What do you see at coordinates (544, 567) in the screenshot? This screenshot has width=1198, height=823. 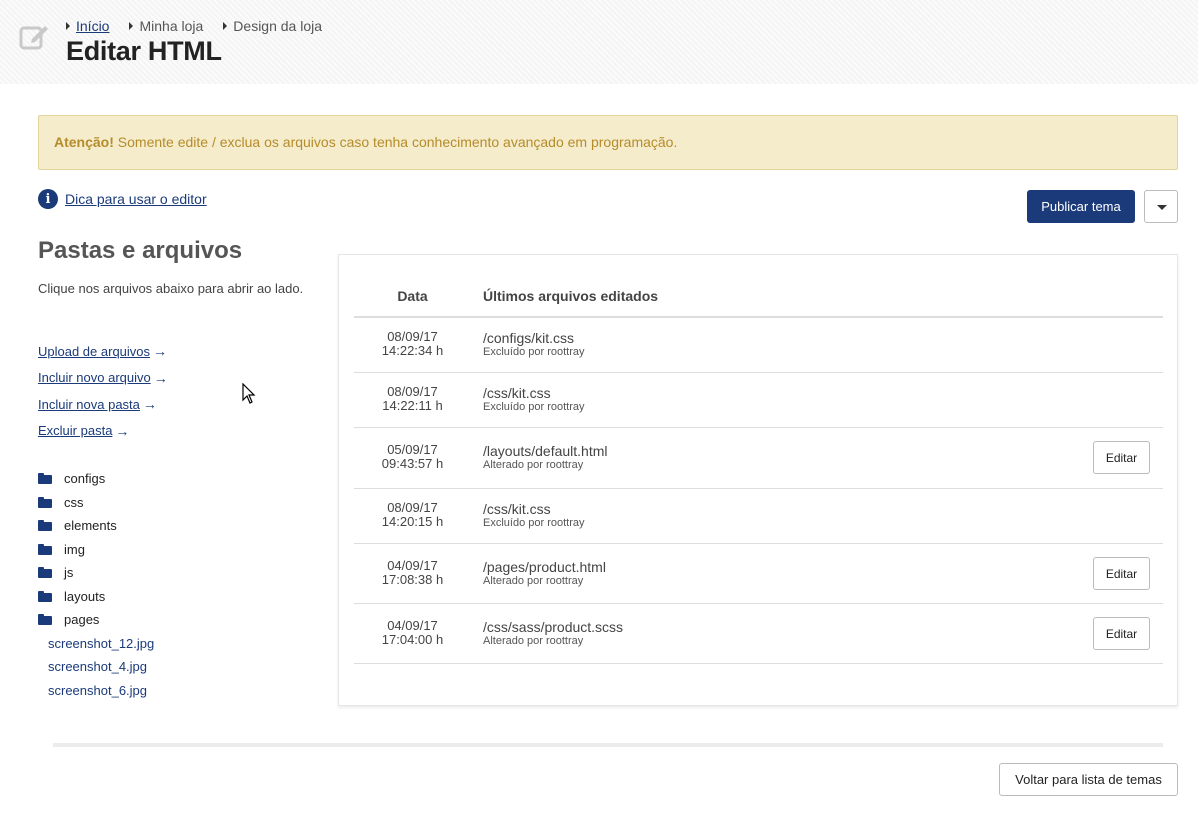 I see `file-path: /pages/product.html` at bounding box center [544, 567].